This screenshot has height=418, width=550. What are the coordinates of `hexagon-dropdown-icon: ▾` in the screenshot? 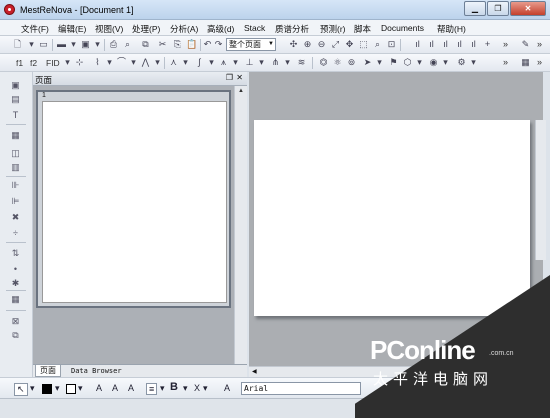 It's located at (419, 62).